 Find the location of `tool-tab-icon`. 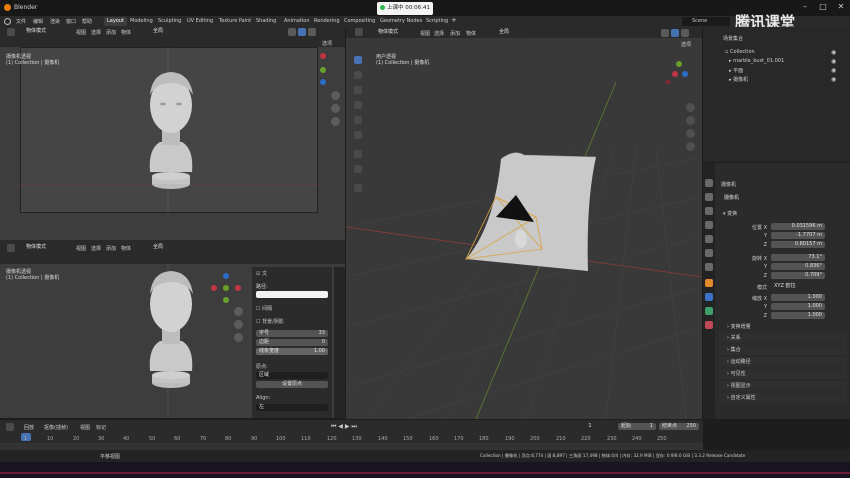

tool-tab-icon is located at coordinates (709, 183).